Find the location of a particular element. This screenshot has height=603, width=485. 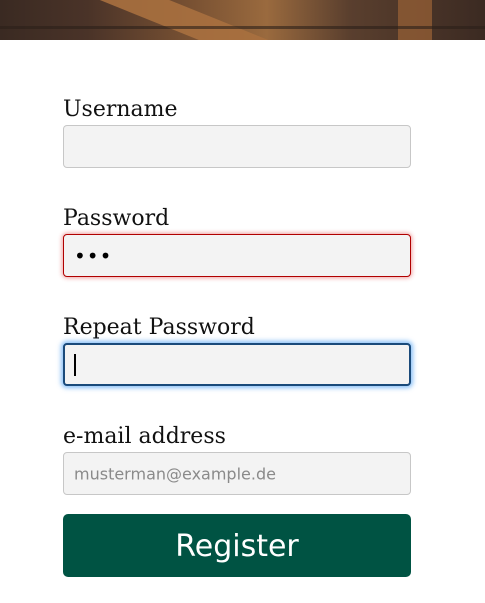

repeat-password-label: Repeat Password is located at coordinates (159, 327).